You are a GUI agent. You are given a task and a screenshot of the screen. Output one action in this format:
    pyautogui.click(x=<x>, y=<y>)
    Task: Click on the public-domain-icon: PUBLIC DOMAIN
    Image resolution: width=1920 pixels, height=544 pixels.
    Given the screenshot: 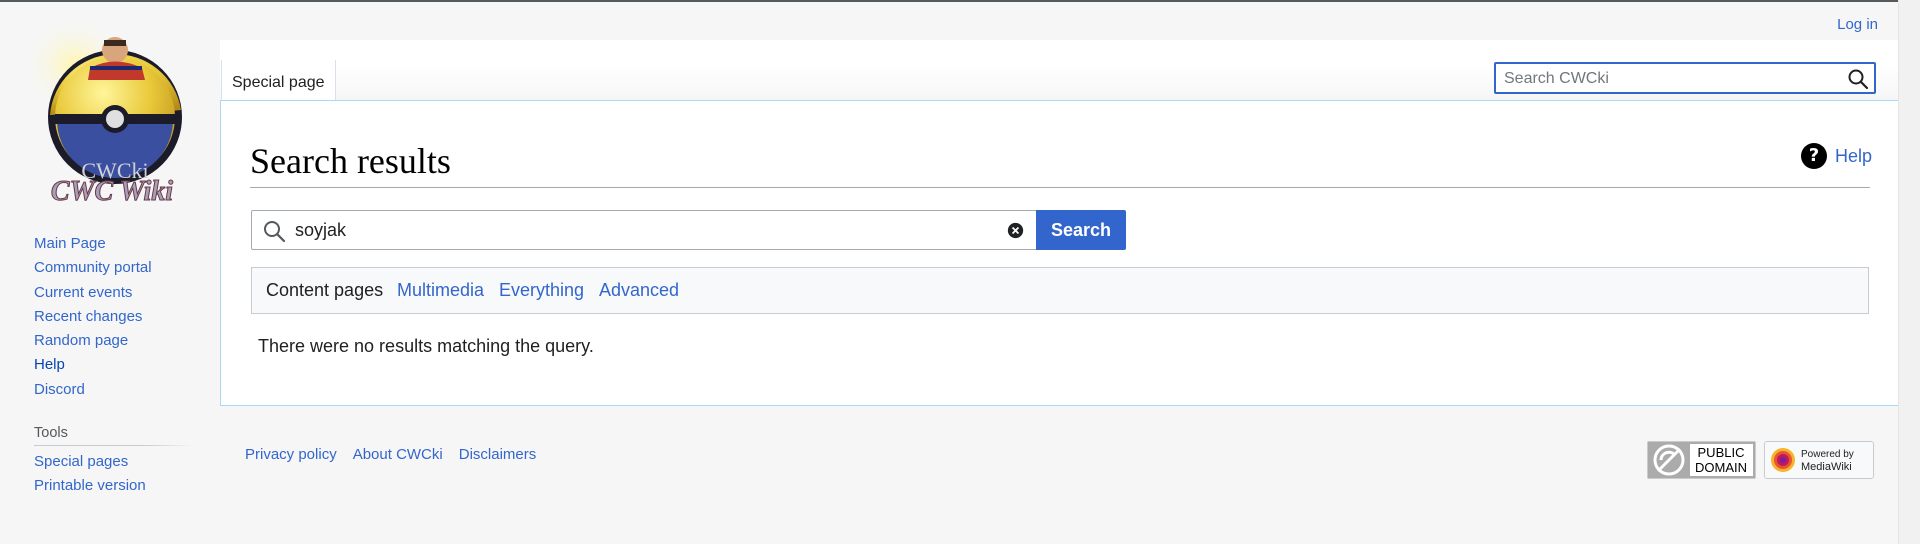 What is the action you would take?
    pyautogui.click(x=1701, y=460)
    